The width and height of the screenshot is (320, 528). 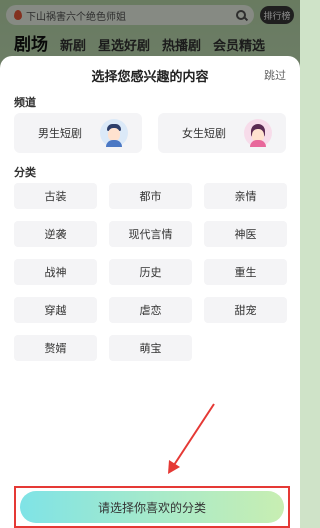 What do you see at coordinates (152, 507) in the screenshot?
I see `choose-category-button: 请选择你喜欢的分类` at bounding box center [152, 507].